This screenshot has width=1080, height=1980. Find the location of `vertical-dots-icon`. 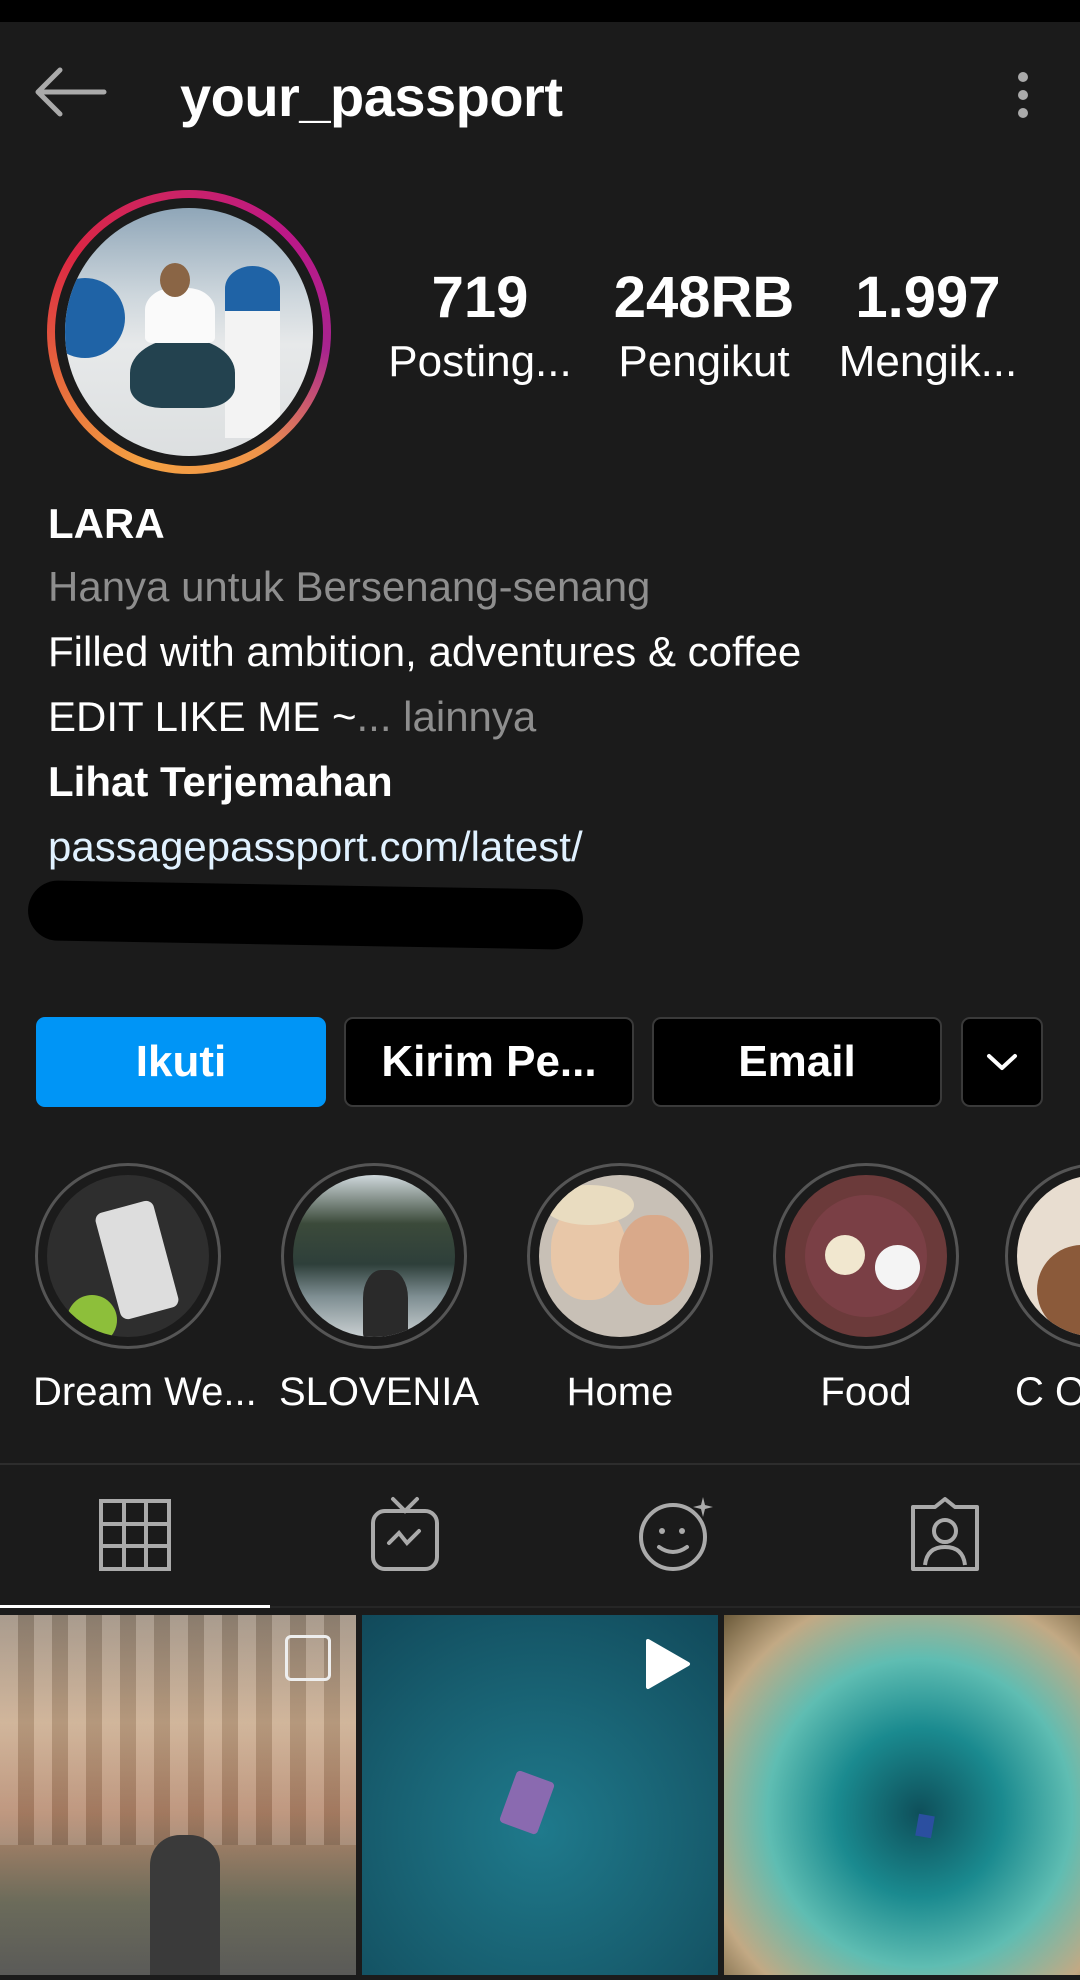

vertical-dots-icon is located at coordinates (1023, 96).